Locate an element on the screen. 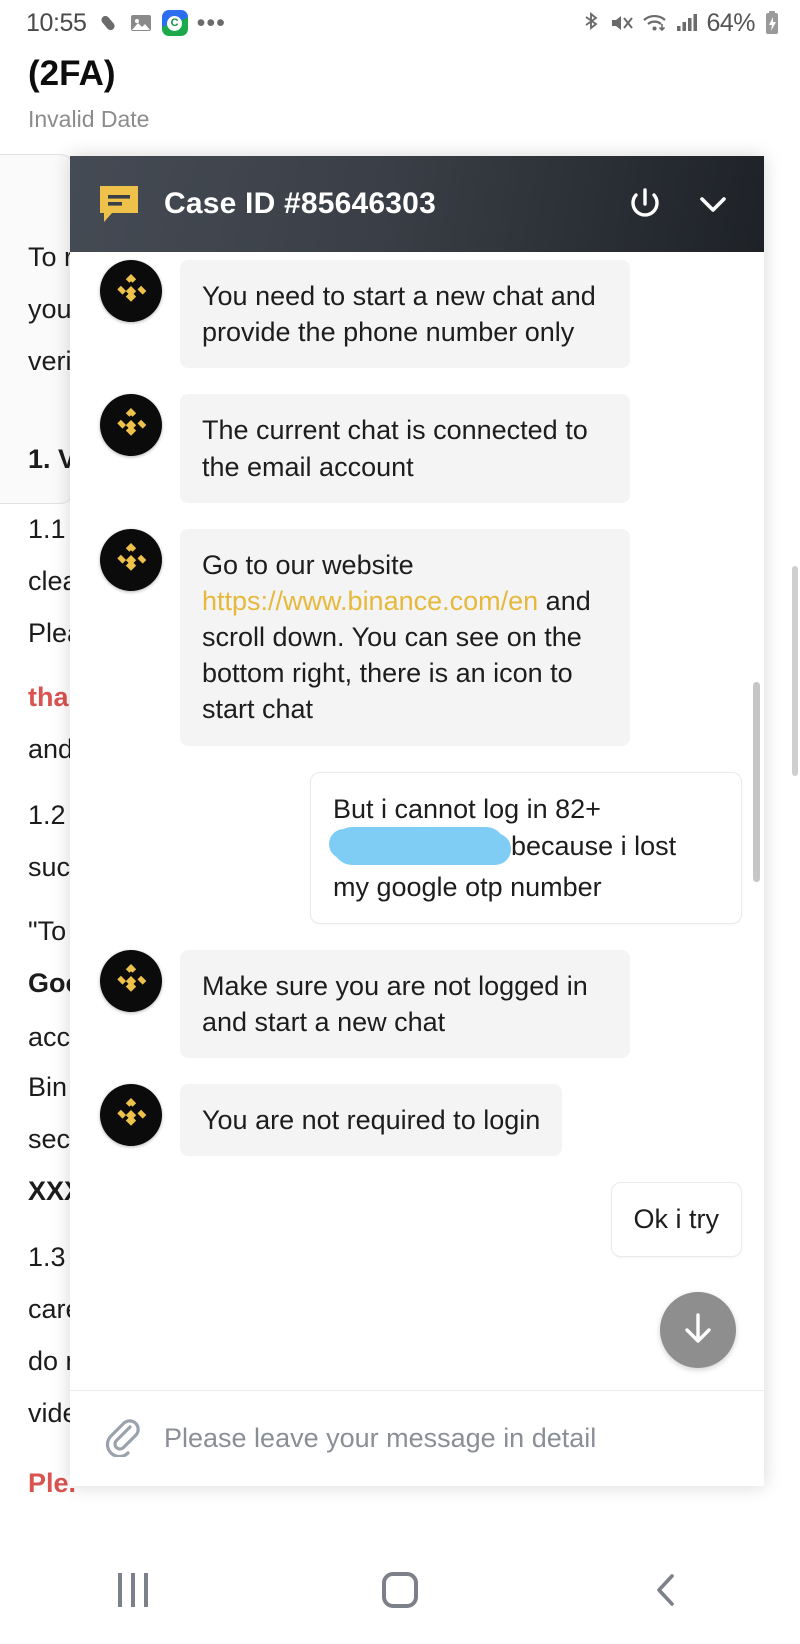  bubble-text-before-link: Go to our website is located at coordinates (308, 564).